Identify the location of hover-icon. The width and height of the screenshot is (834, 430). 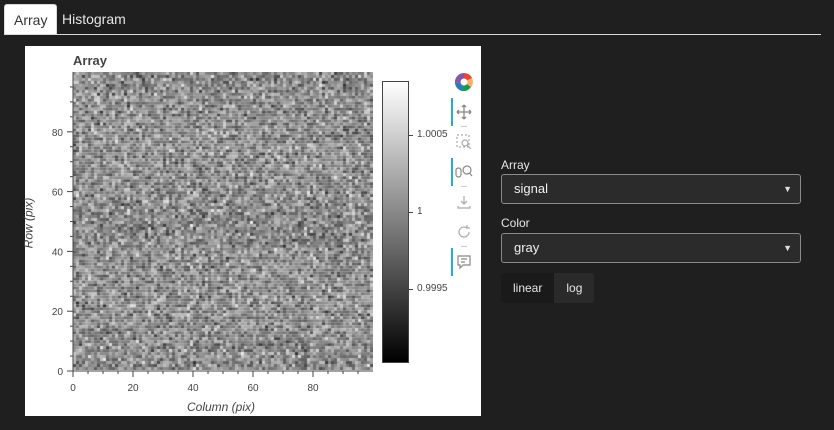
(464, 262).